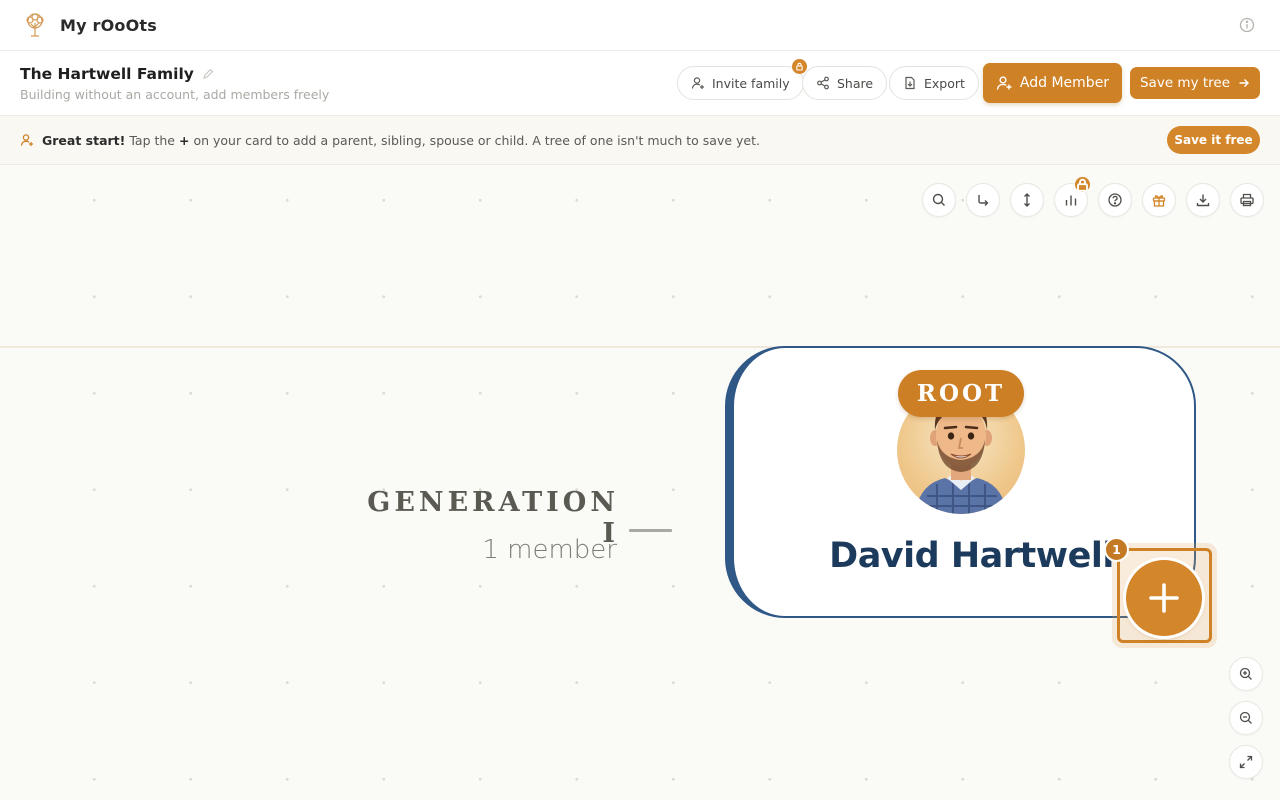 Image resolution: width=1280 pixels, height=800 pixels. I want to click on brand: My rOoOts, so click(88, 25).